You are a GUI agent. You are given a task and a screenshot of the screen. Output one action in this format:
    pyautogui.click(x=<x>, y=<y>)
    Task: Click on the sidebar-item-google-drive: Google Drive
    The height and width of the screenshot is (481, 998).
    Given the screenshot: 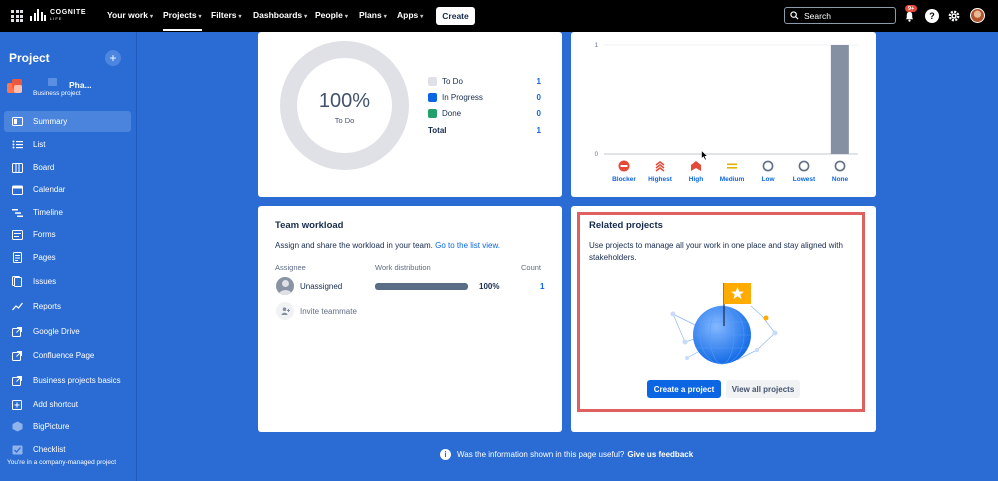 What is the action you would take?
    pyautogui.click(x=67, y=331)
    